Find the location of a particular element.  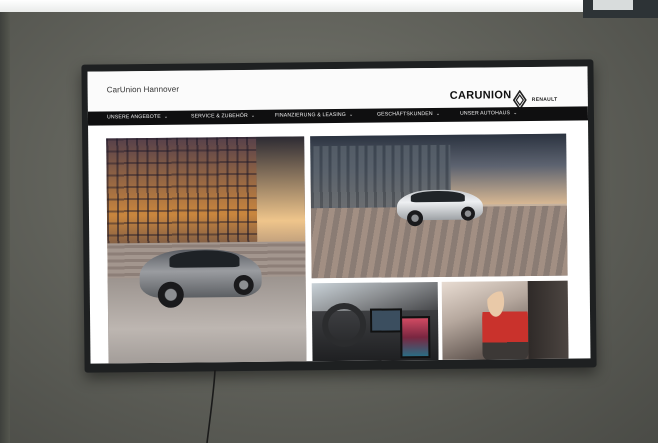

infotainment-screen is located at coordinates (415, 337).